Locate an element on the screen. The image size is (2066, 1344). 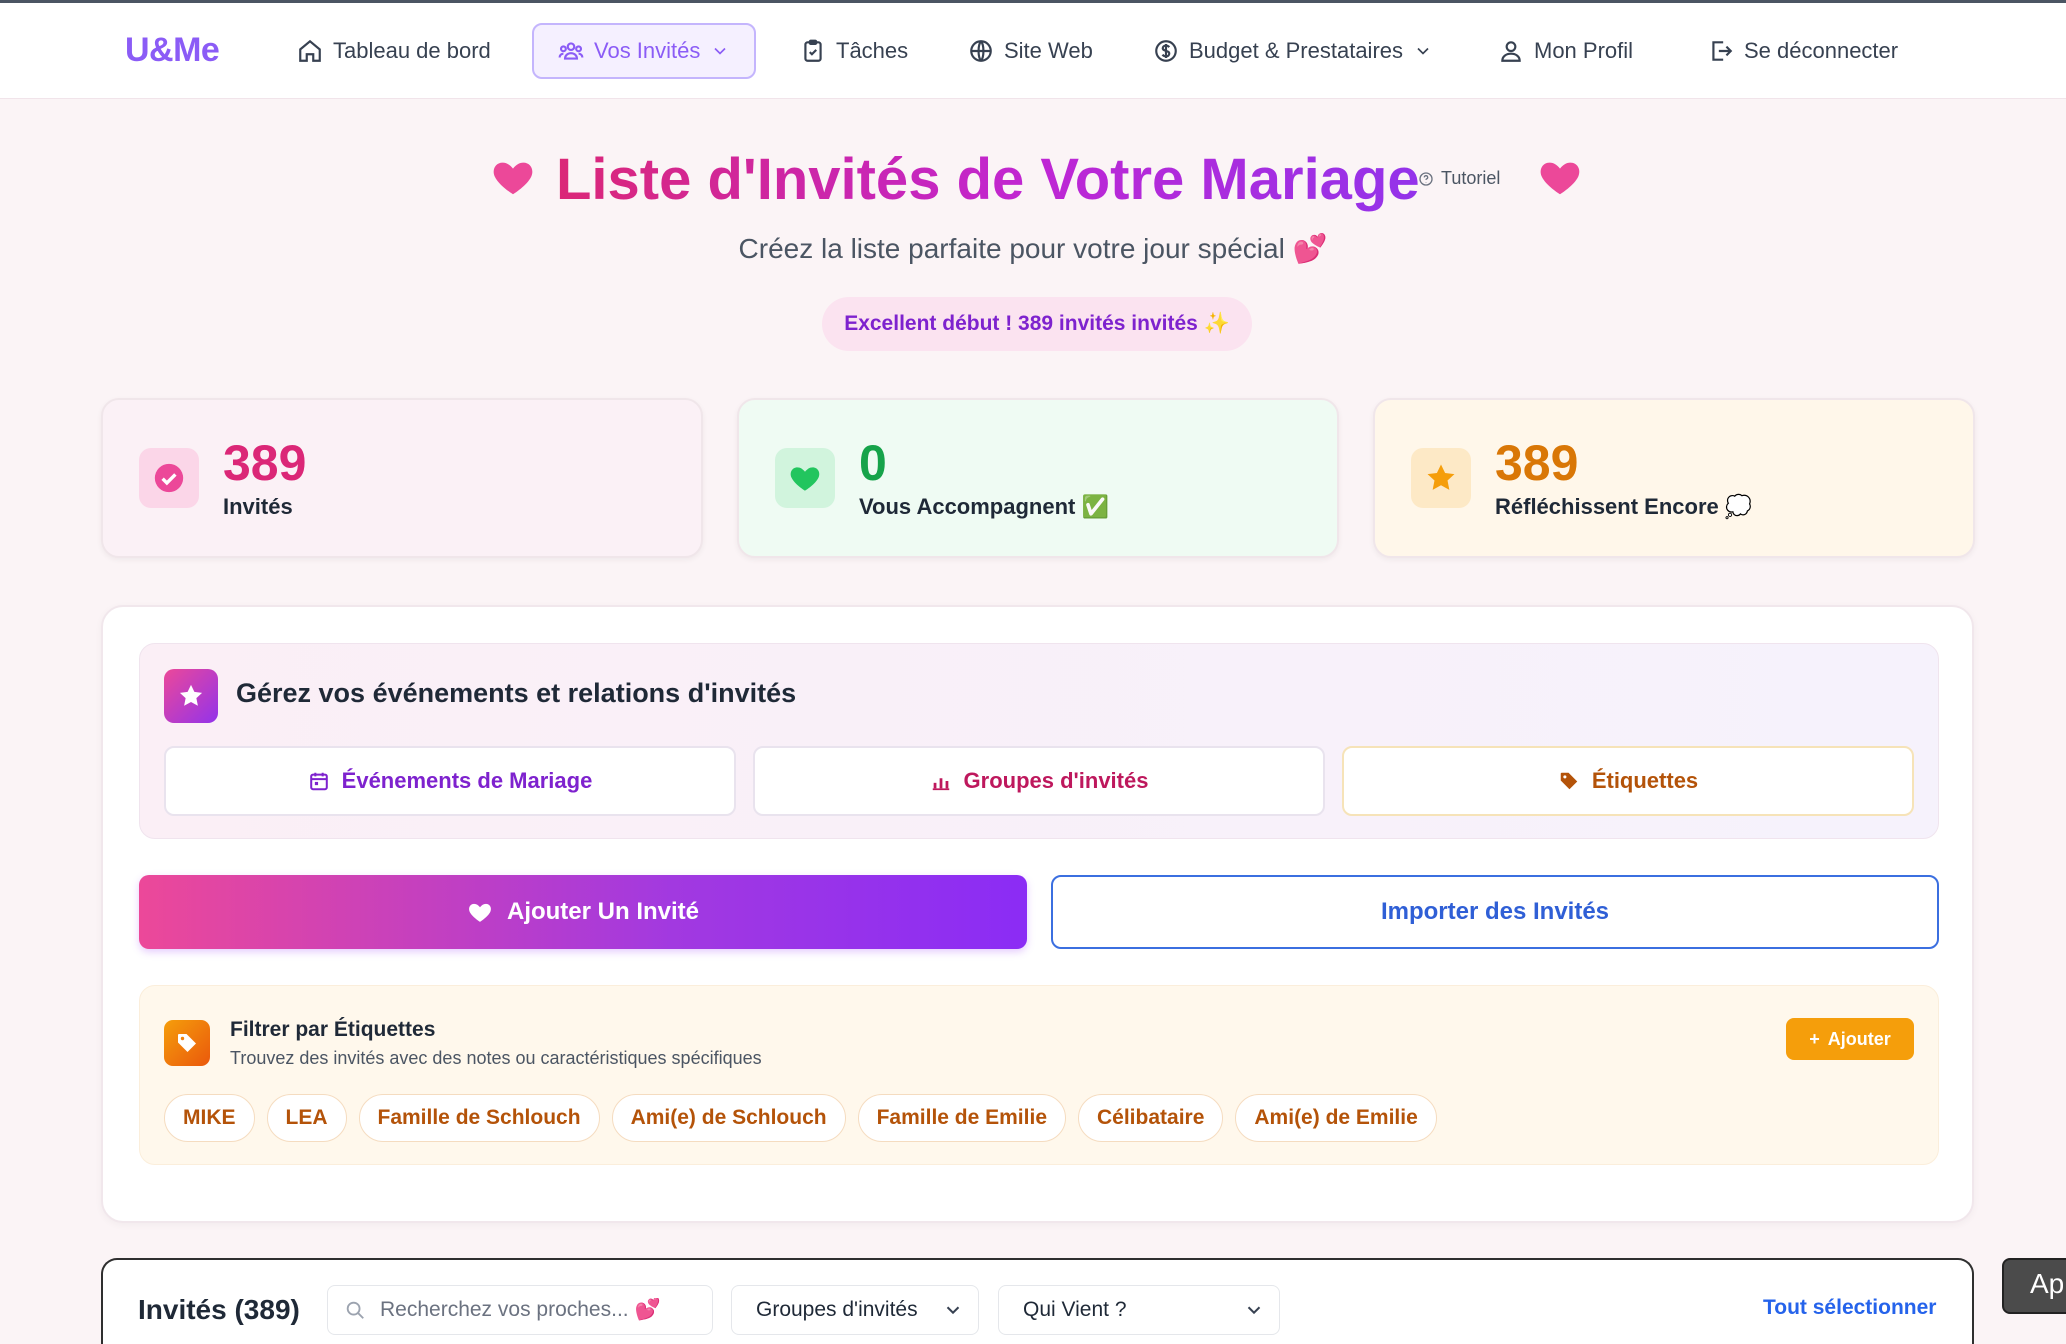
tags-button-label: Étiquettes is located at coordinates (1645, 780).